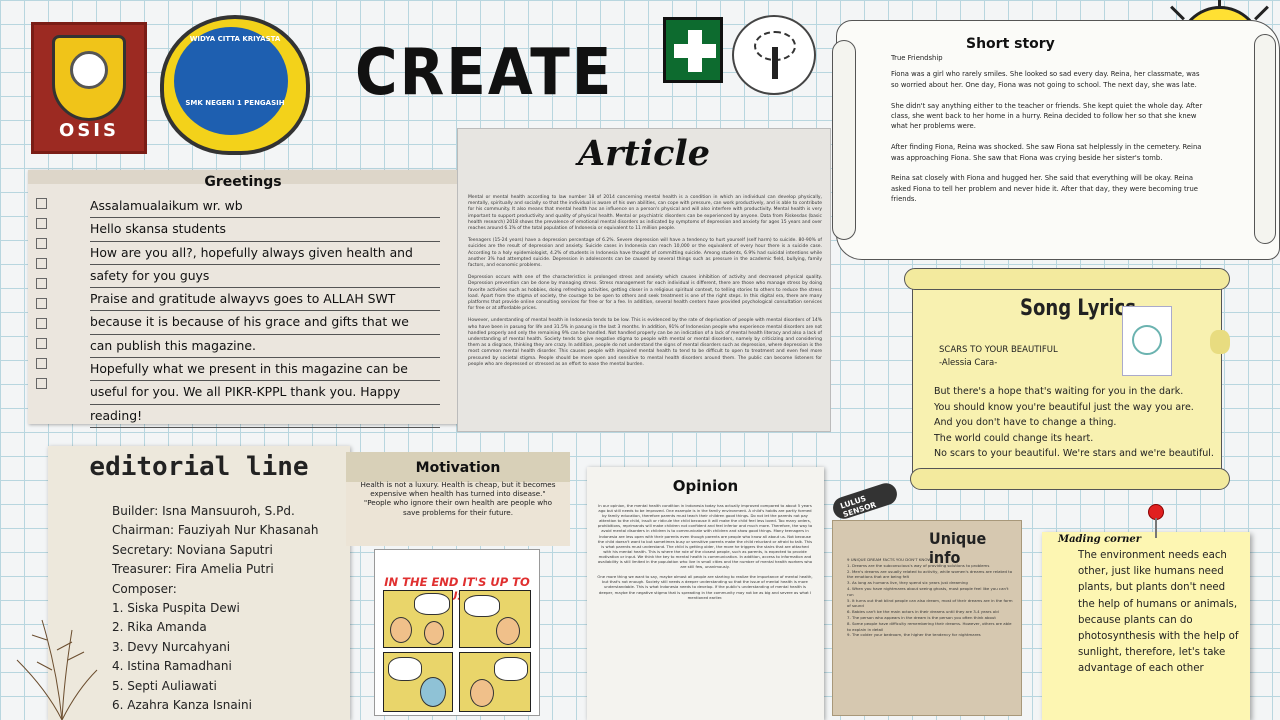 The image size is (1280, 720). What do you see at coordinates (182, 705) in the screenshot?
I see `editorial-line: 6. Azahra Kanza Isnaini` at bounding box center [182, 705].